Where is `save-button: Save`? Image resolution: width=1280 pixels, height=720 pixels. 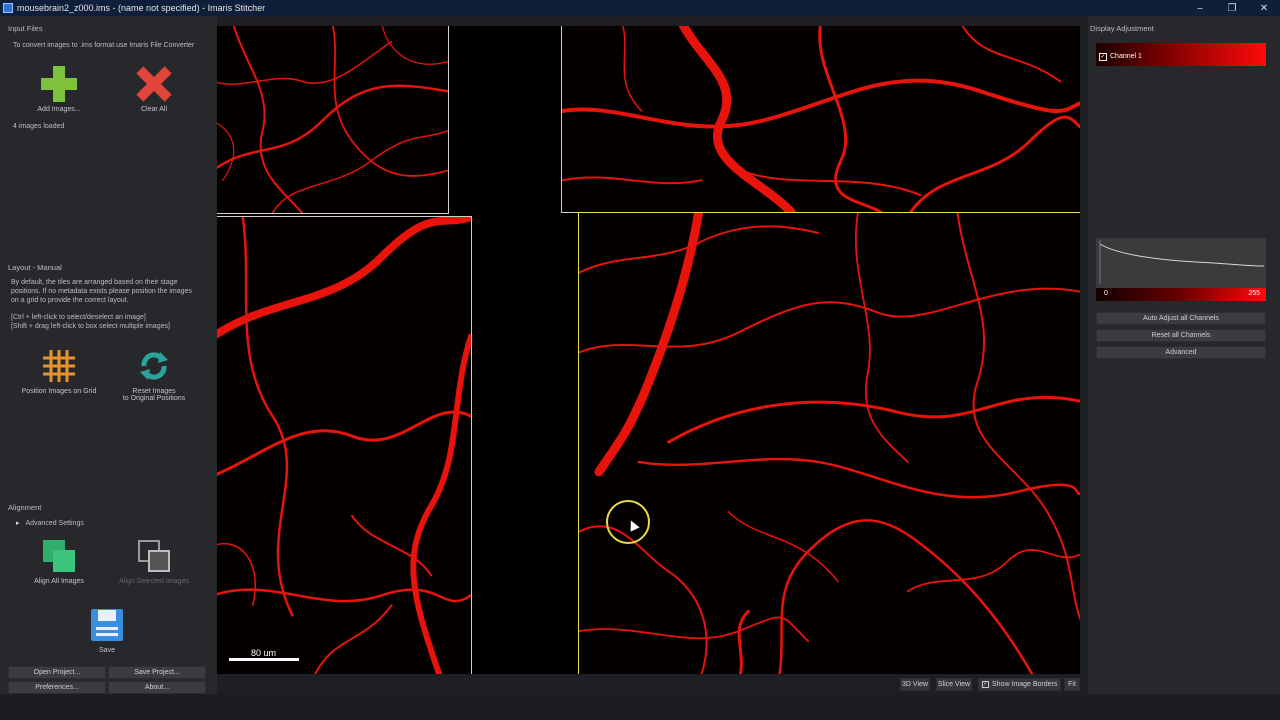
save-button: Save is located at coordinates (107, 633).